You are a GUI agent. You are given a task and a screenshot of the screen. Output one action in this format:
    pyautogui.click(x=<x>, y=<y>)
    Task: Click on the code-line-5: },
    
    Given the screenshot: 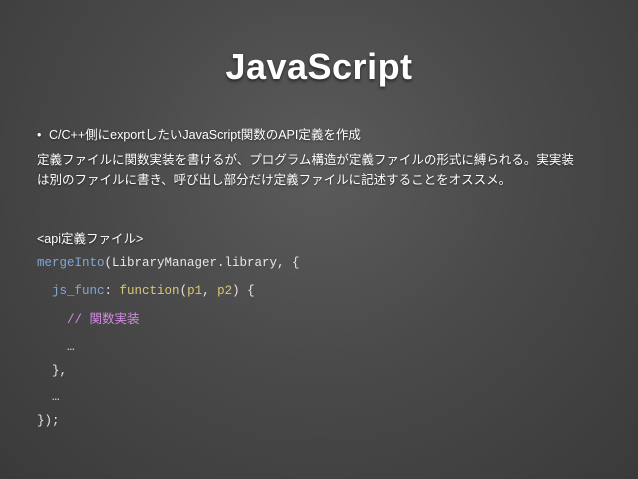 What is the action you would take?
    pyautogui.click(x=52, y=371)
    